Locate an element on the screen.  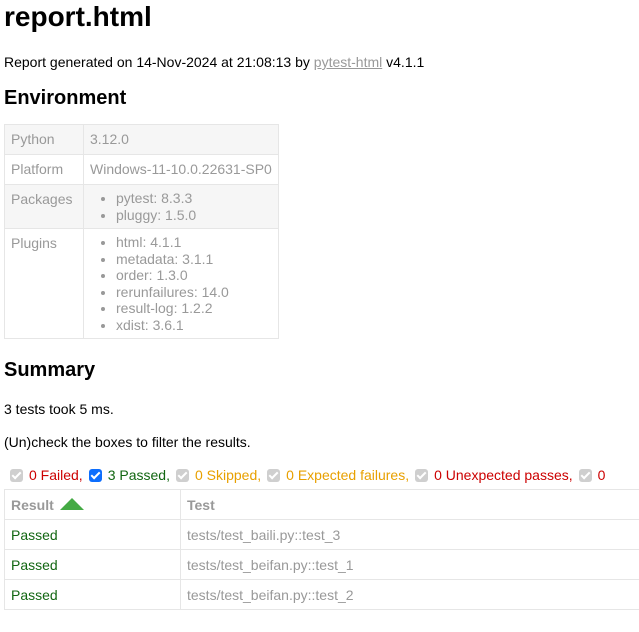
sort-by-test-header: Test is located at coordinates (409, 504).